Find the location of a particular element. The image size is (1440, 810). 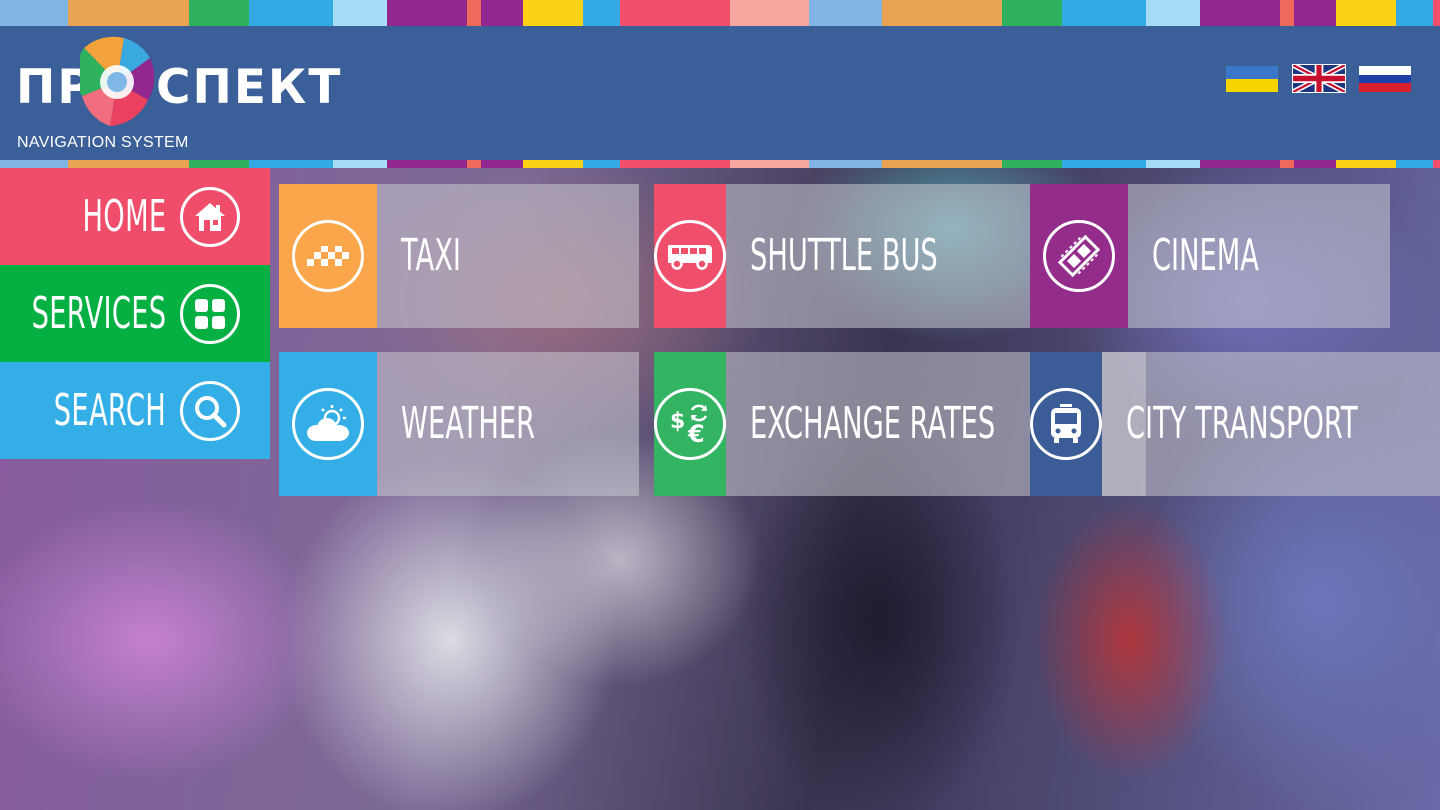

tile-exchange-rates: $ € EXCHANGE RATES is located at coordinates (900, 424).